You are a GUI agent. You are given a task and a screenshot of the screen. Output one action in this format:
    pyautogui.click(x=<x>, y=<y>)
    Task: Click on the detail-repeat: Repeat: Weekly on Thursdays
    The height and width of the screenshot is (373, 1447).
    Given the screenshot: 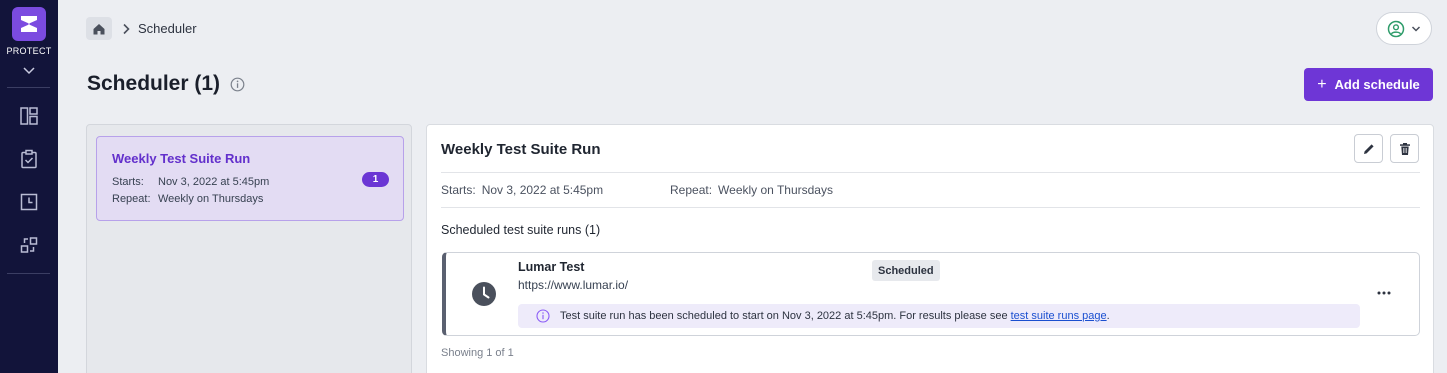 What is the action you would take?
    pyautogui.click(x=751, y=190)
    